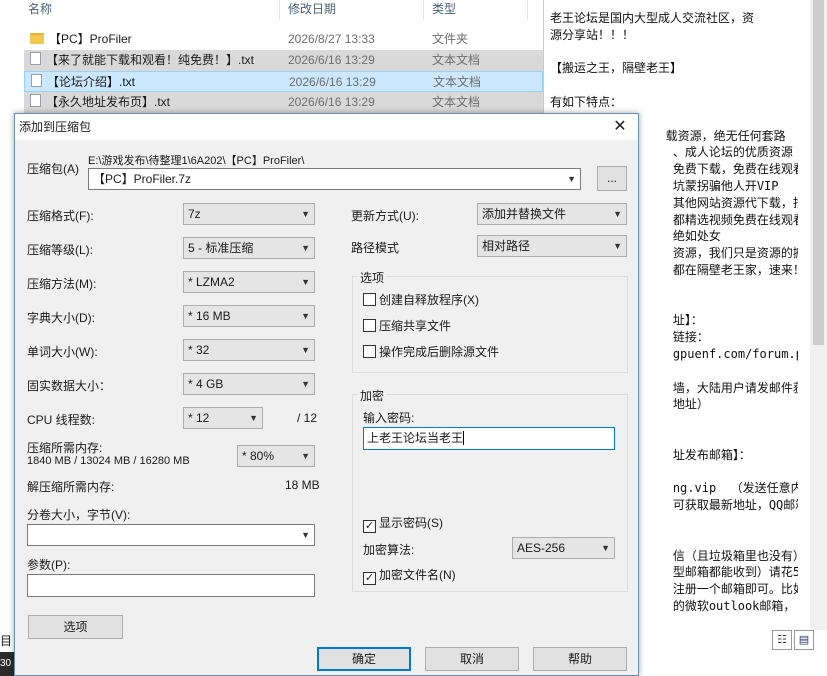 Image resolution: width=827 pixels, height=676 pixels. What do you see at coordinates (55, 127) in the screenshot?
I see `dialog-title: 添加到压缩包` at bounding box center [55, 127].